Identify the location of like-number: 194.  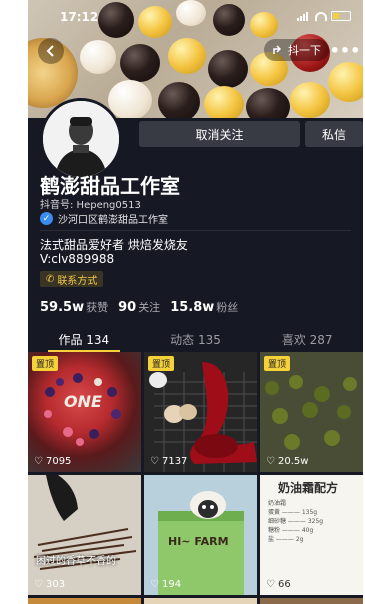
(171, 584).